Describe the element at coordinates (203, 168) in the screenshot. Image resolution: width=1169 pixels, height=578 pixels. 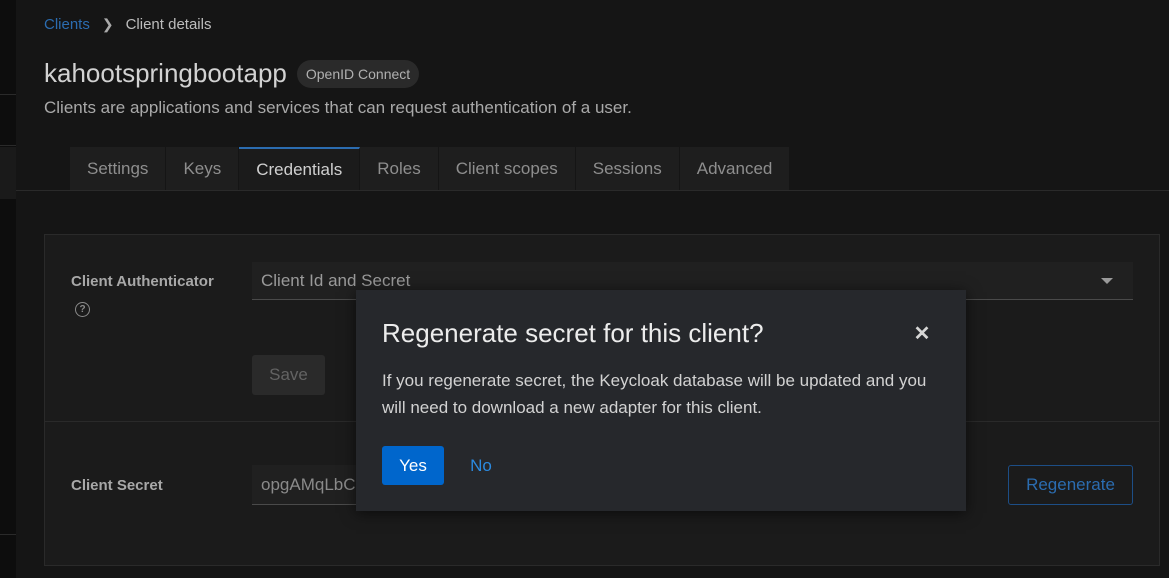
I see `tab-keys: Keys` at that location.